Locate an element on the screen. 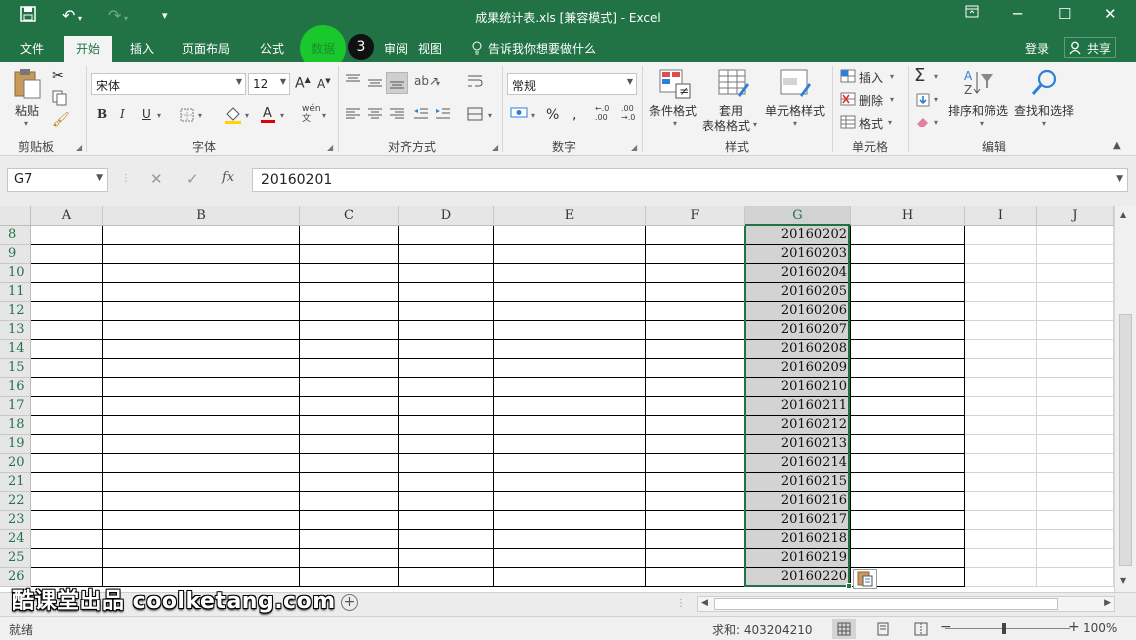 Image resolution: width=1136 pixels, height=640 pixels. decrease-decimal-icon: .00 →.0 is located at coordinates (628, 113).